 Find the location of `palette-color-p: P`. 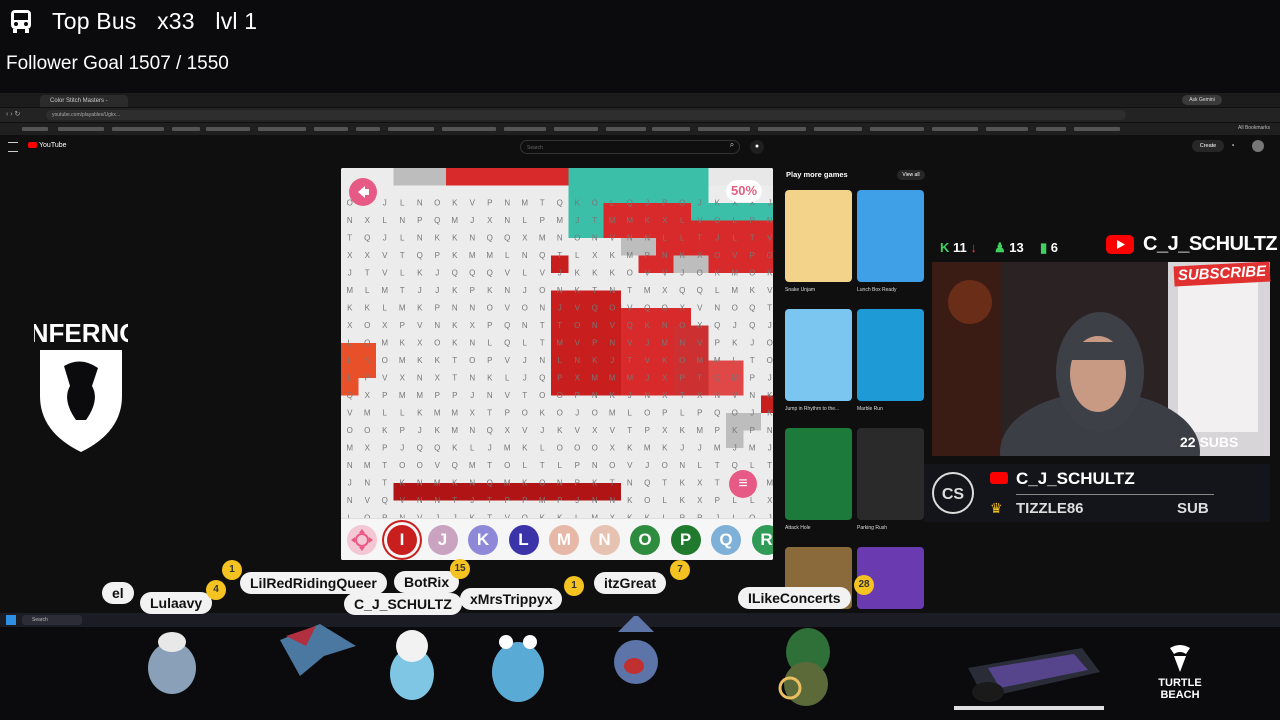

palette-color-p: P is located at coordinates (685, 540).